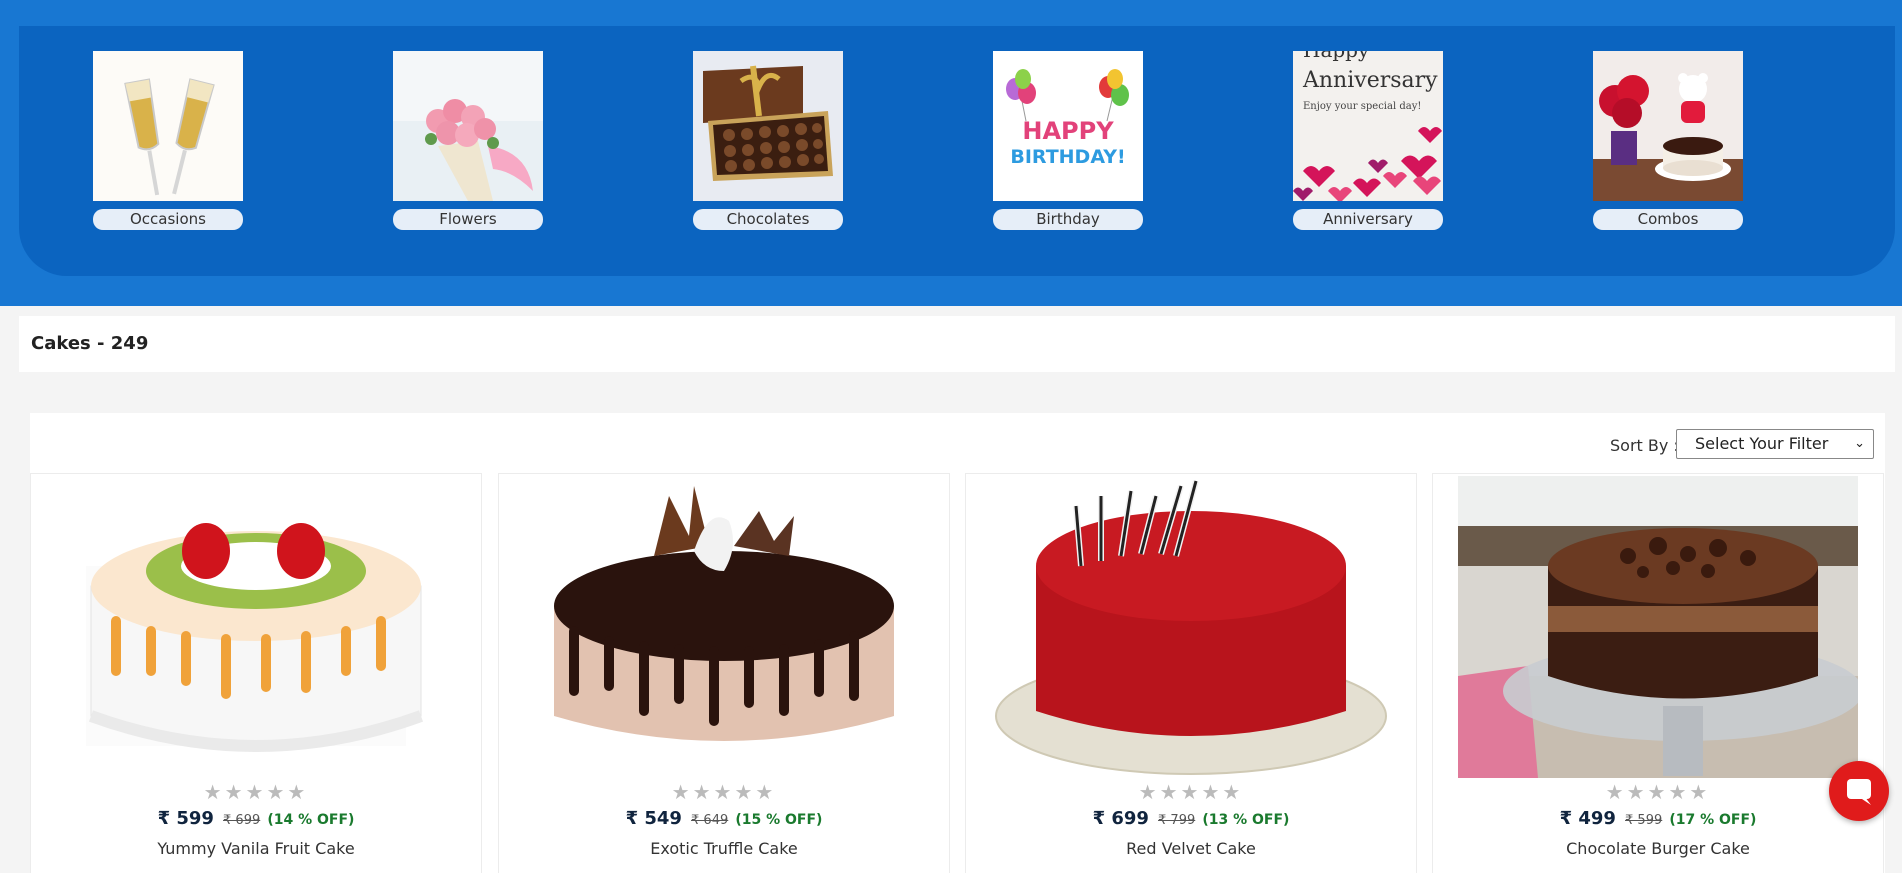 The width and height of the screenshot is (1902, 873). What do you see at coordinates (468, 219) in the screenshot?
I see `category-label: Flowers` at bounding box center [468, 219].